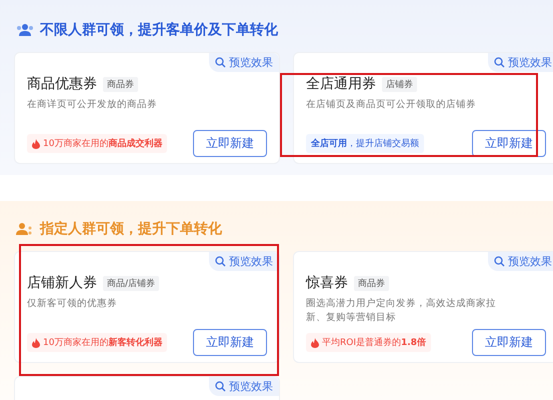 The height and width of the screenshot is (400, 553). What do you see at coordinates (401, 311) in the screenshot?
I see `coupon-description: 圈选高潜力用户定向发券，高效达成商家拉新、复购等营销目标` at bounding box center [401, 311].